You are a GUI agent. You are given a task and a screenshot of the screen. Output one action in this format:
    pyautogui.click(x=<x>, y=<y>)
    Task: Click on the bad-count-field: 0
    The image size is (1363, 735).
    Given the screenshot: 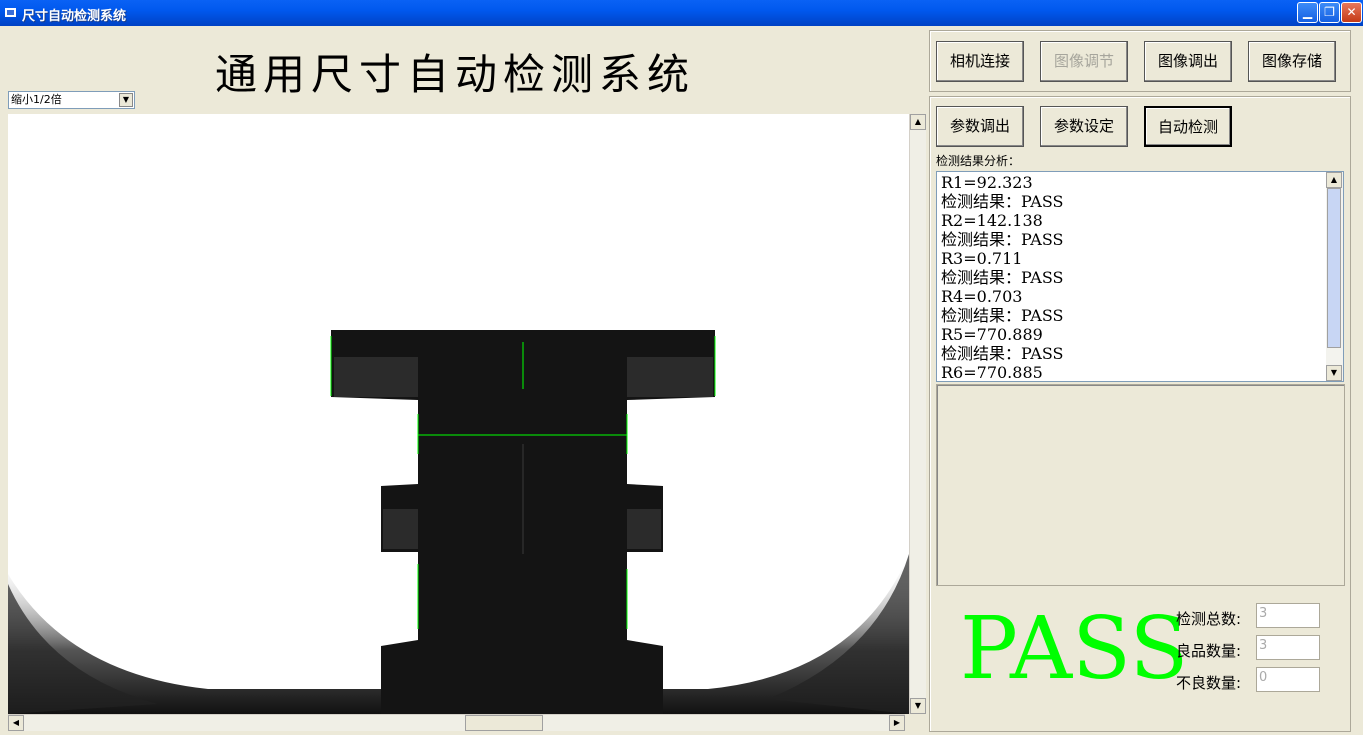 What is the action you would take?
    pyautogui.click(x=1288, y=679)
    